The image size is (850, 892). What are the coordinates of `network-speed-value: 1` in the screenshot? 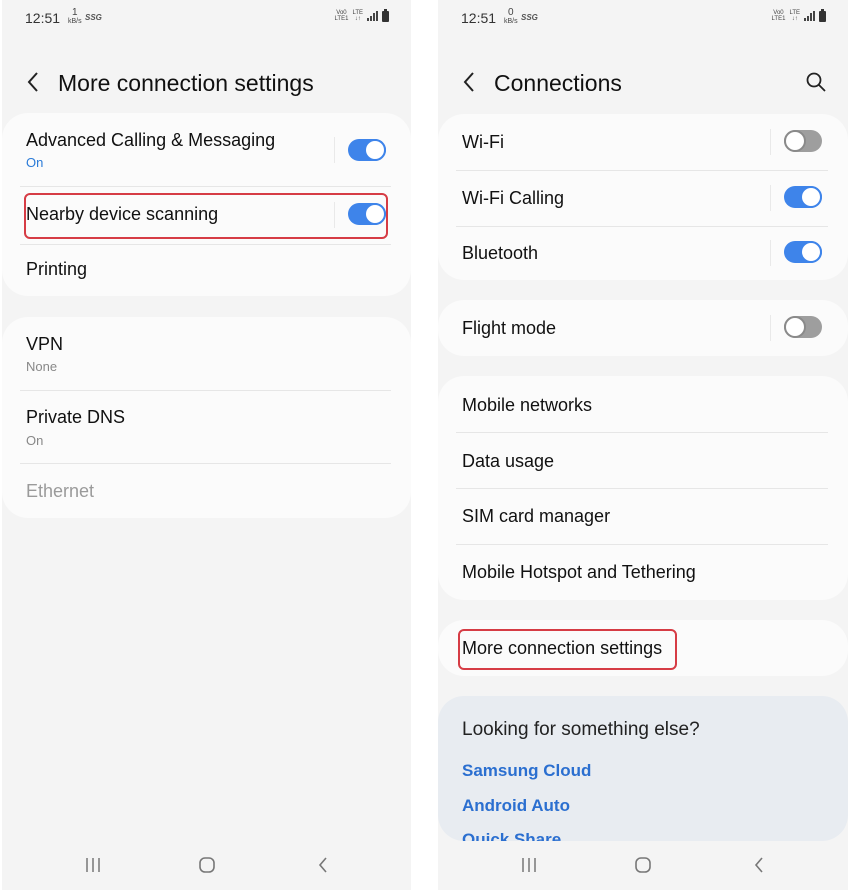 It's located at (75, 12).